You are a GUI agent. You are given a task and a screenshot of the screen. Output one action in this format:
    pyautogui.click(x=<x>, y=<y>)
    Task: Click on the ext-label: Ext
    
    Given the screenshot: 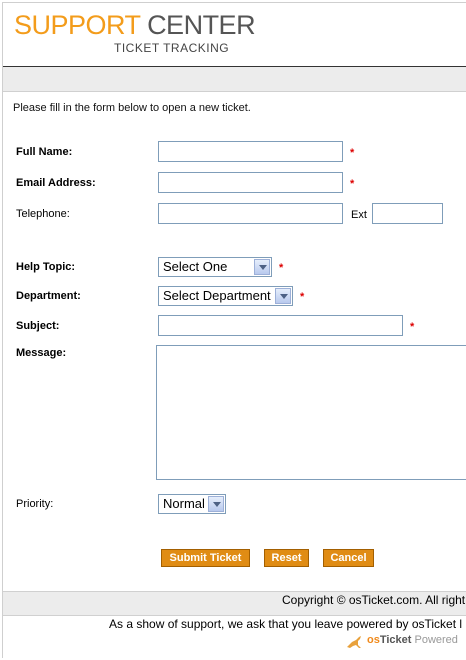 What is the action you would take?
    pyautogui.click(x=359, y=215)
    